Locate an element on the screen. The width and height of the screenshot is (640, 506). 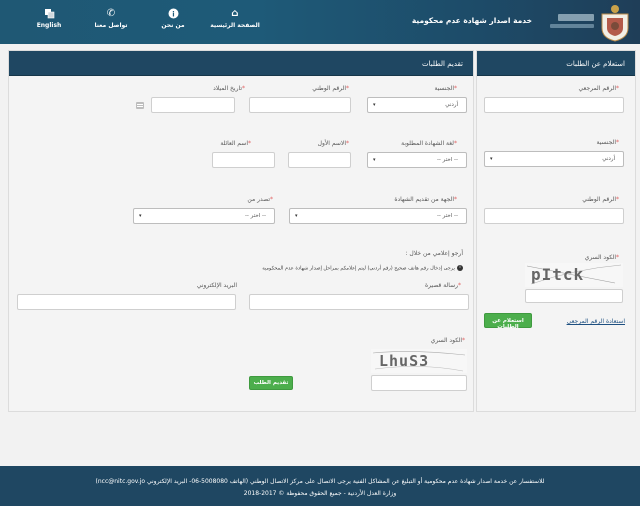
nav-about: i من نحن is located at coordinates (173, 18).